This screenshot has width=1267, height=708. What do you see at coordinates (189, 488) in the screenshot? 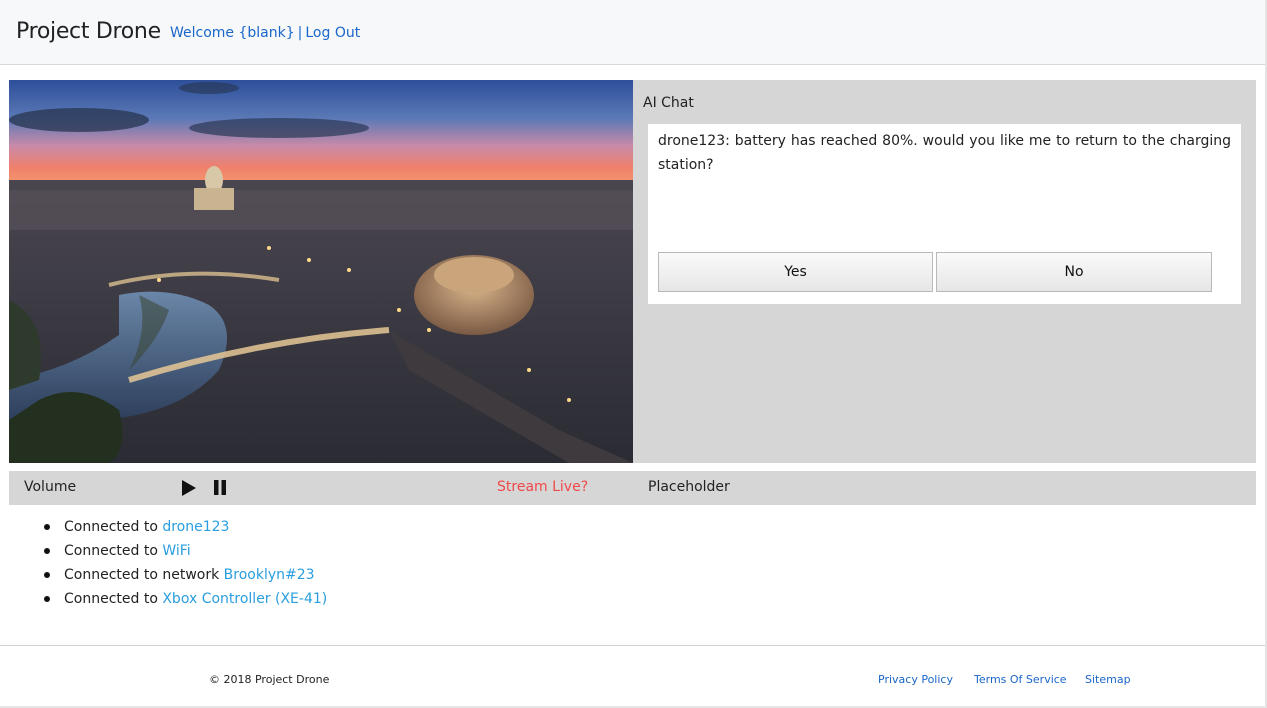
I see `play-icon` at bounding box center [189, 488].